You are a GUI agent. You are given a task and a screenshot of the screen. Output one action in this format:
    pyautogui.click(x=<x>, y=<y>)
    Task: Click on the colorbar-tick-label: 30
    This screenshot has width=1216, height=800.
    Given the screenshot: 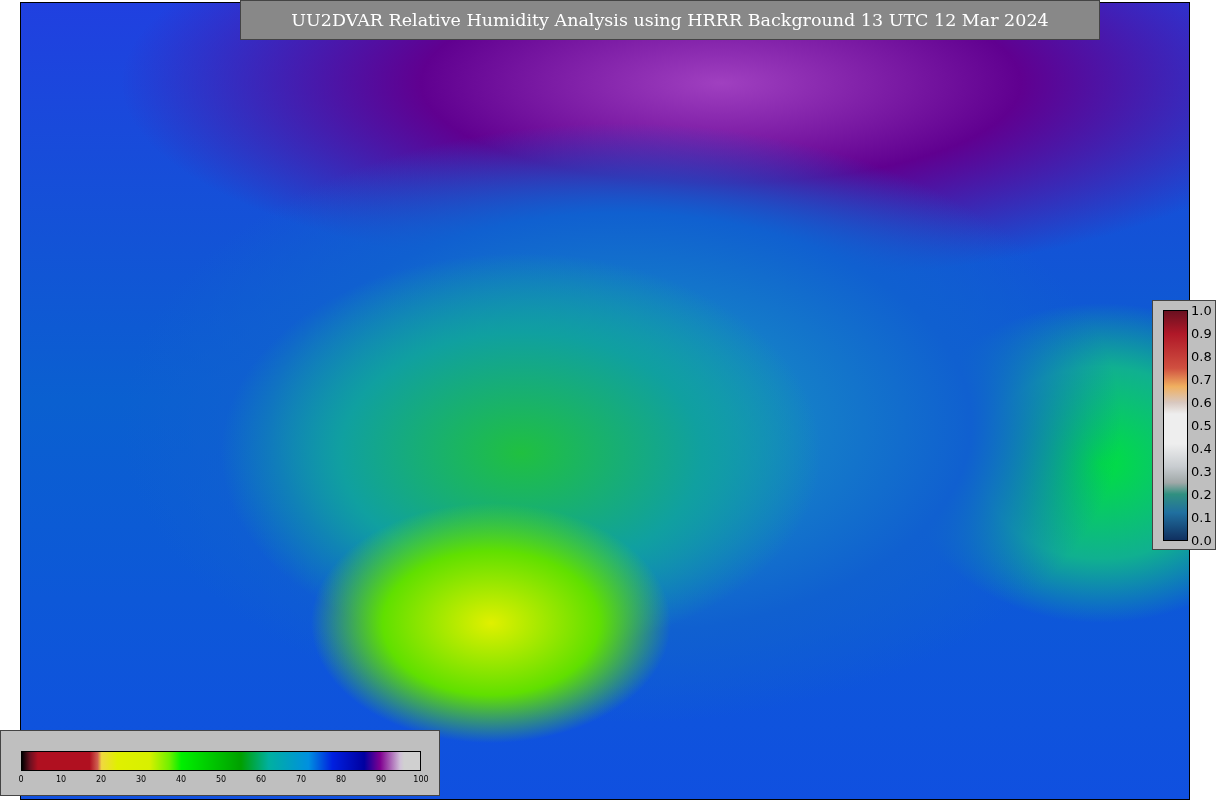 What is the action you would take?
    pyautogui.click(x=141, y=779)
    